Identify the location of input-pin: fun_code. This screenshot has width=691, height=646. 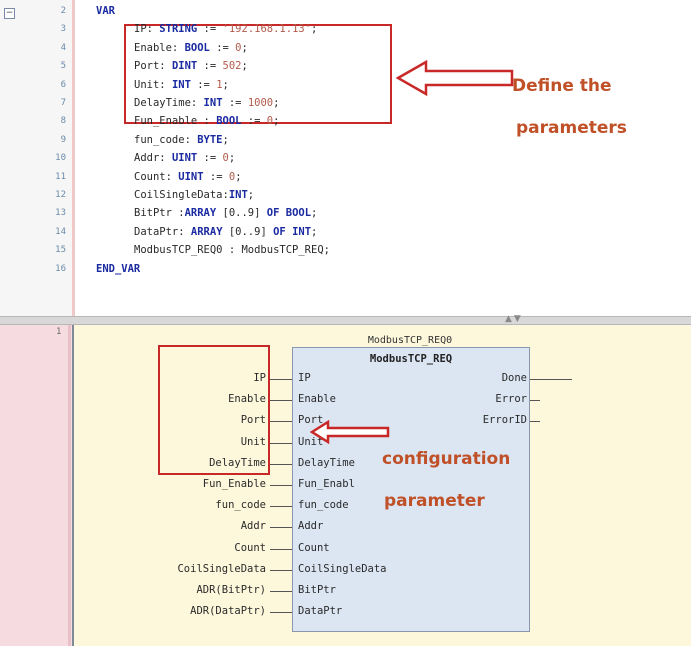
(323, 505).